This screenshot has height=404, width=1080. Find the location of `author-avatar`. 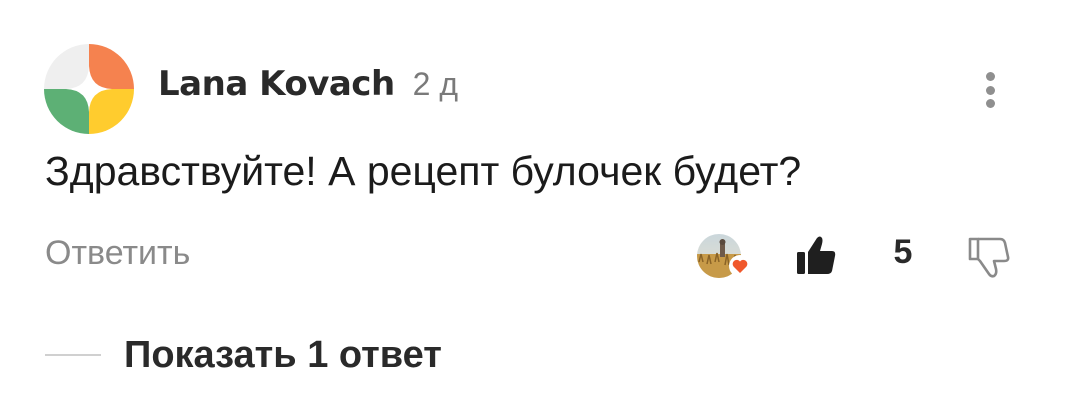

author-avatar is located at coordinates (89, 89).